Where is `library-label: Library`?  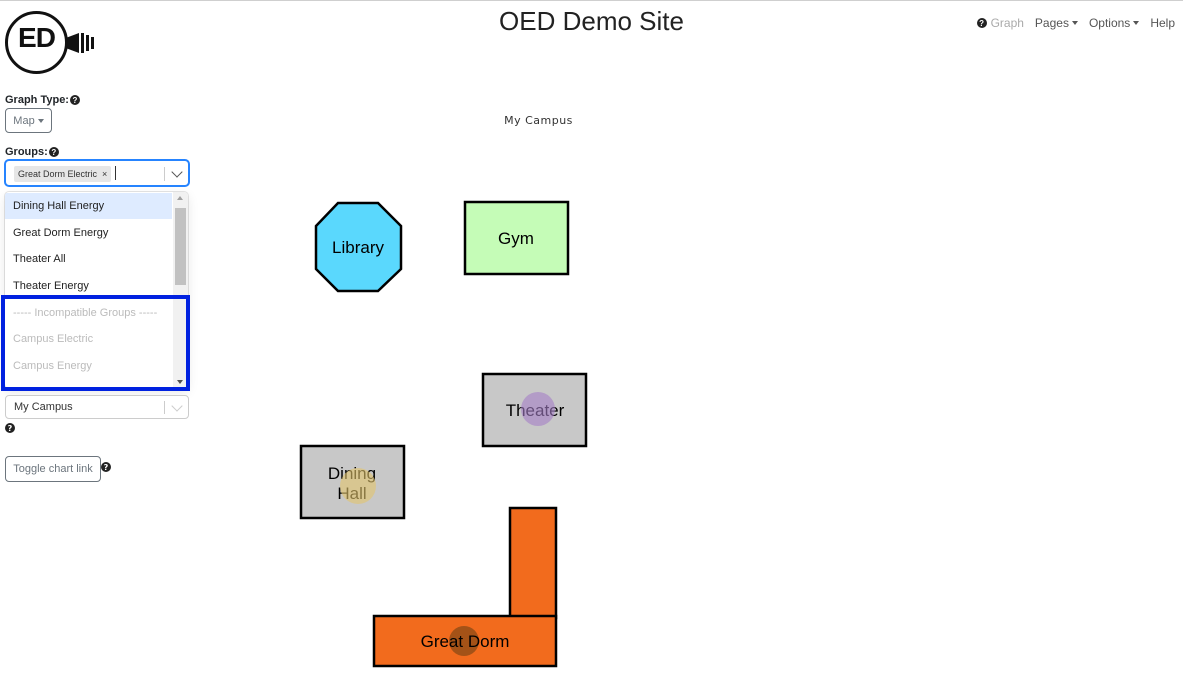 library-label: Library is located at coordinates (358, 247).